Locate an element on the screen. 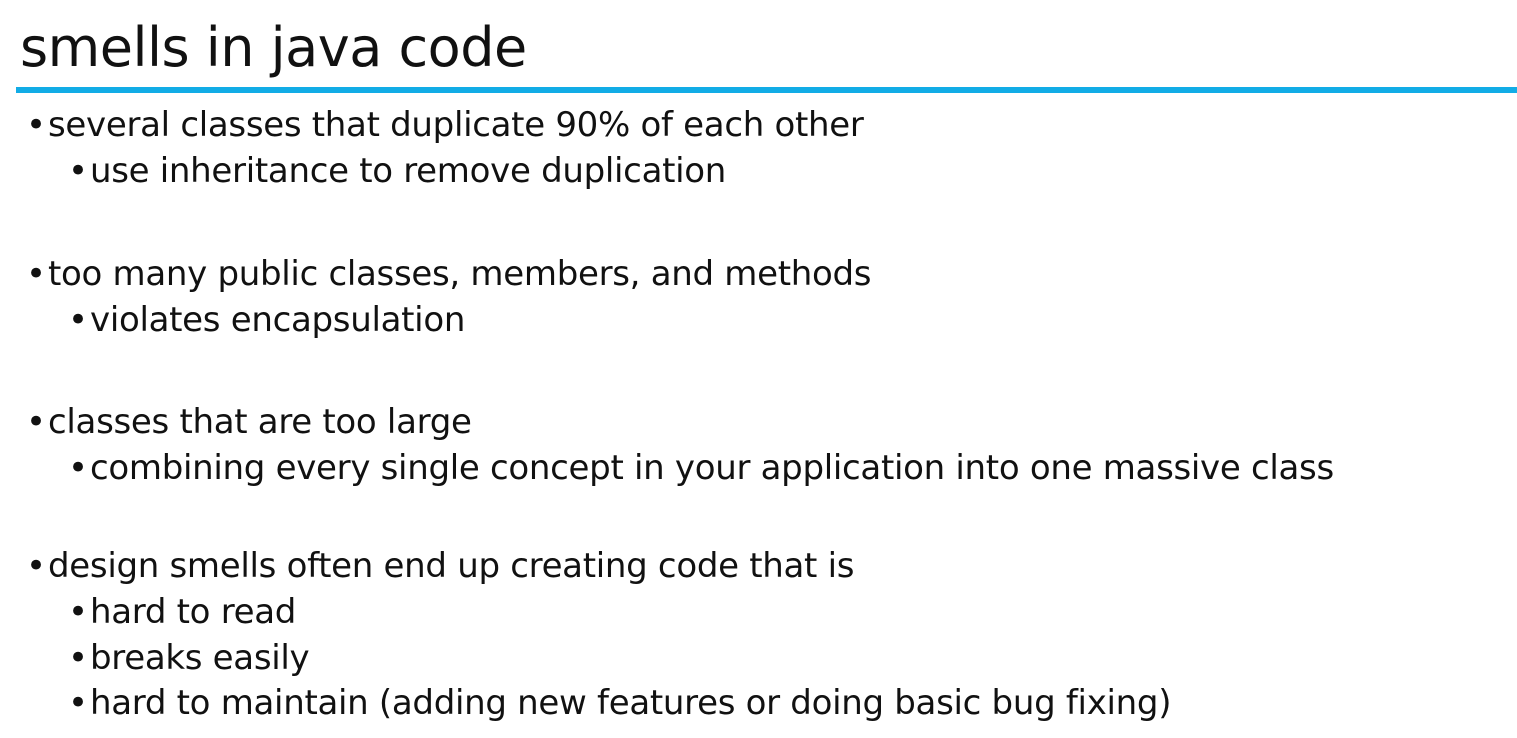 The height and width of the screenshot is (738, 1517). sub-bullet-item: •breaks easily is located at coordinates (189, 658).